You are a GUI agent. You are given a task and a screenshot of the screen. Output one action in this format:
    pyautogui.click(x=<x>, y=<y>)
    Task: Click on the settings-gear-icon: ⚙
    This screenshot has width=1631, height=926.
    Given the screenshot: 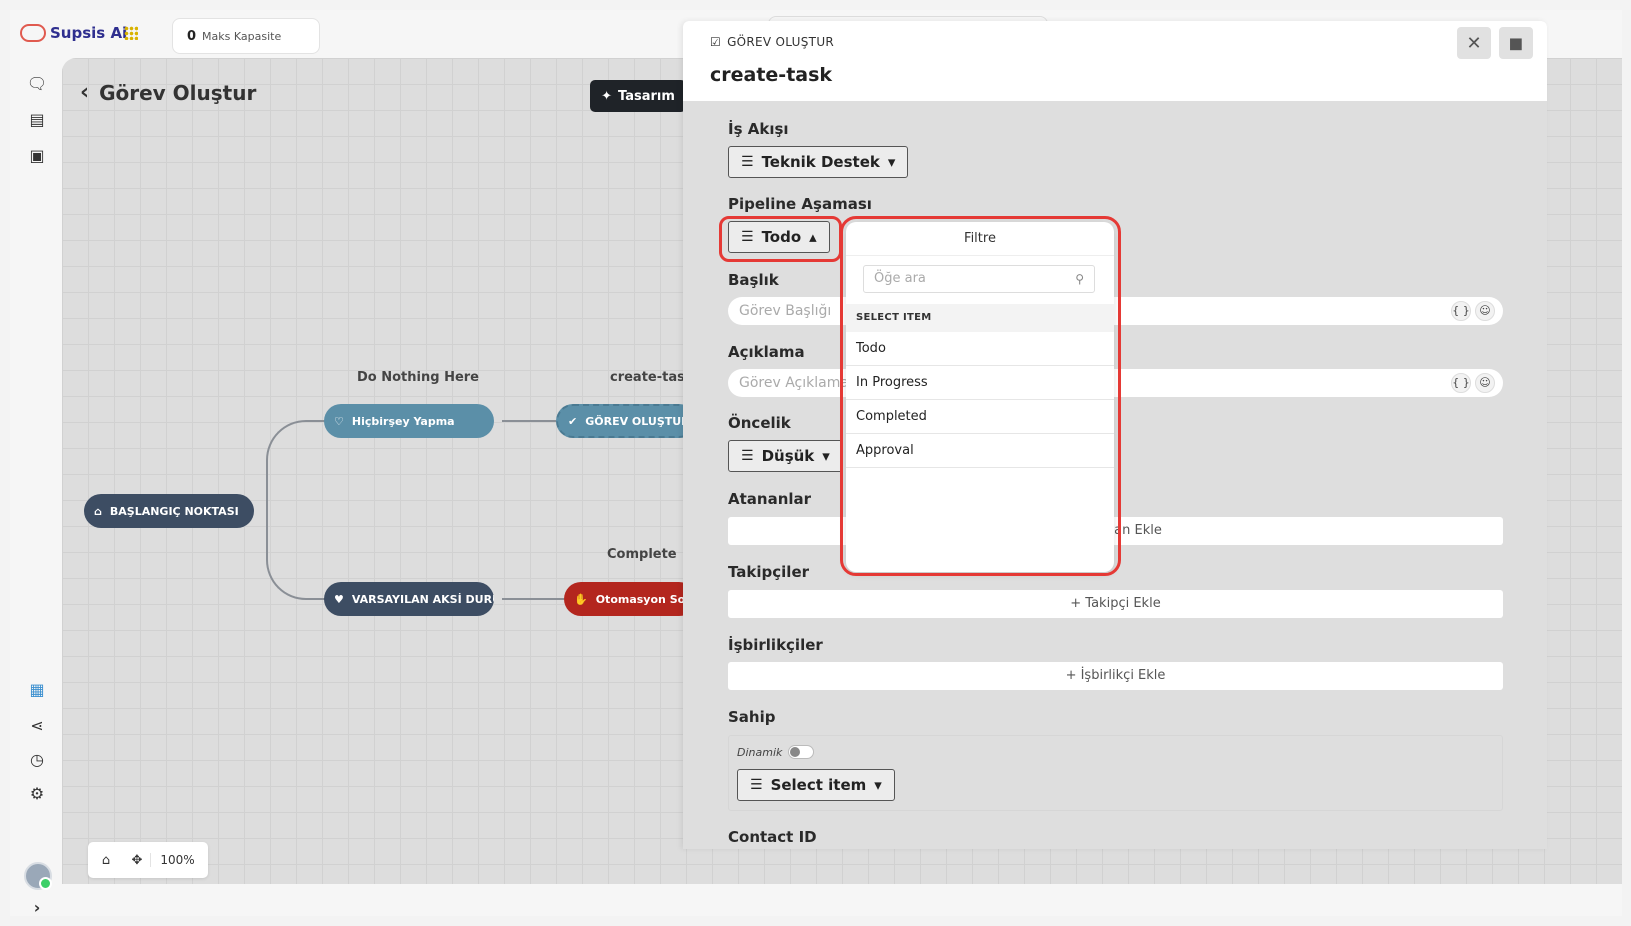 What is the action you would take?
    pyautogui.click(x=37, y=794)
    